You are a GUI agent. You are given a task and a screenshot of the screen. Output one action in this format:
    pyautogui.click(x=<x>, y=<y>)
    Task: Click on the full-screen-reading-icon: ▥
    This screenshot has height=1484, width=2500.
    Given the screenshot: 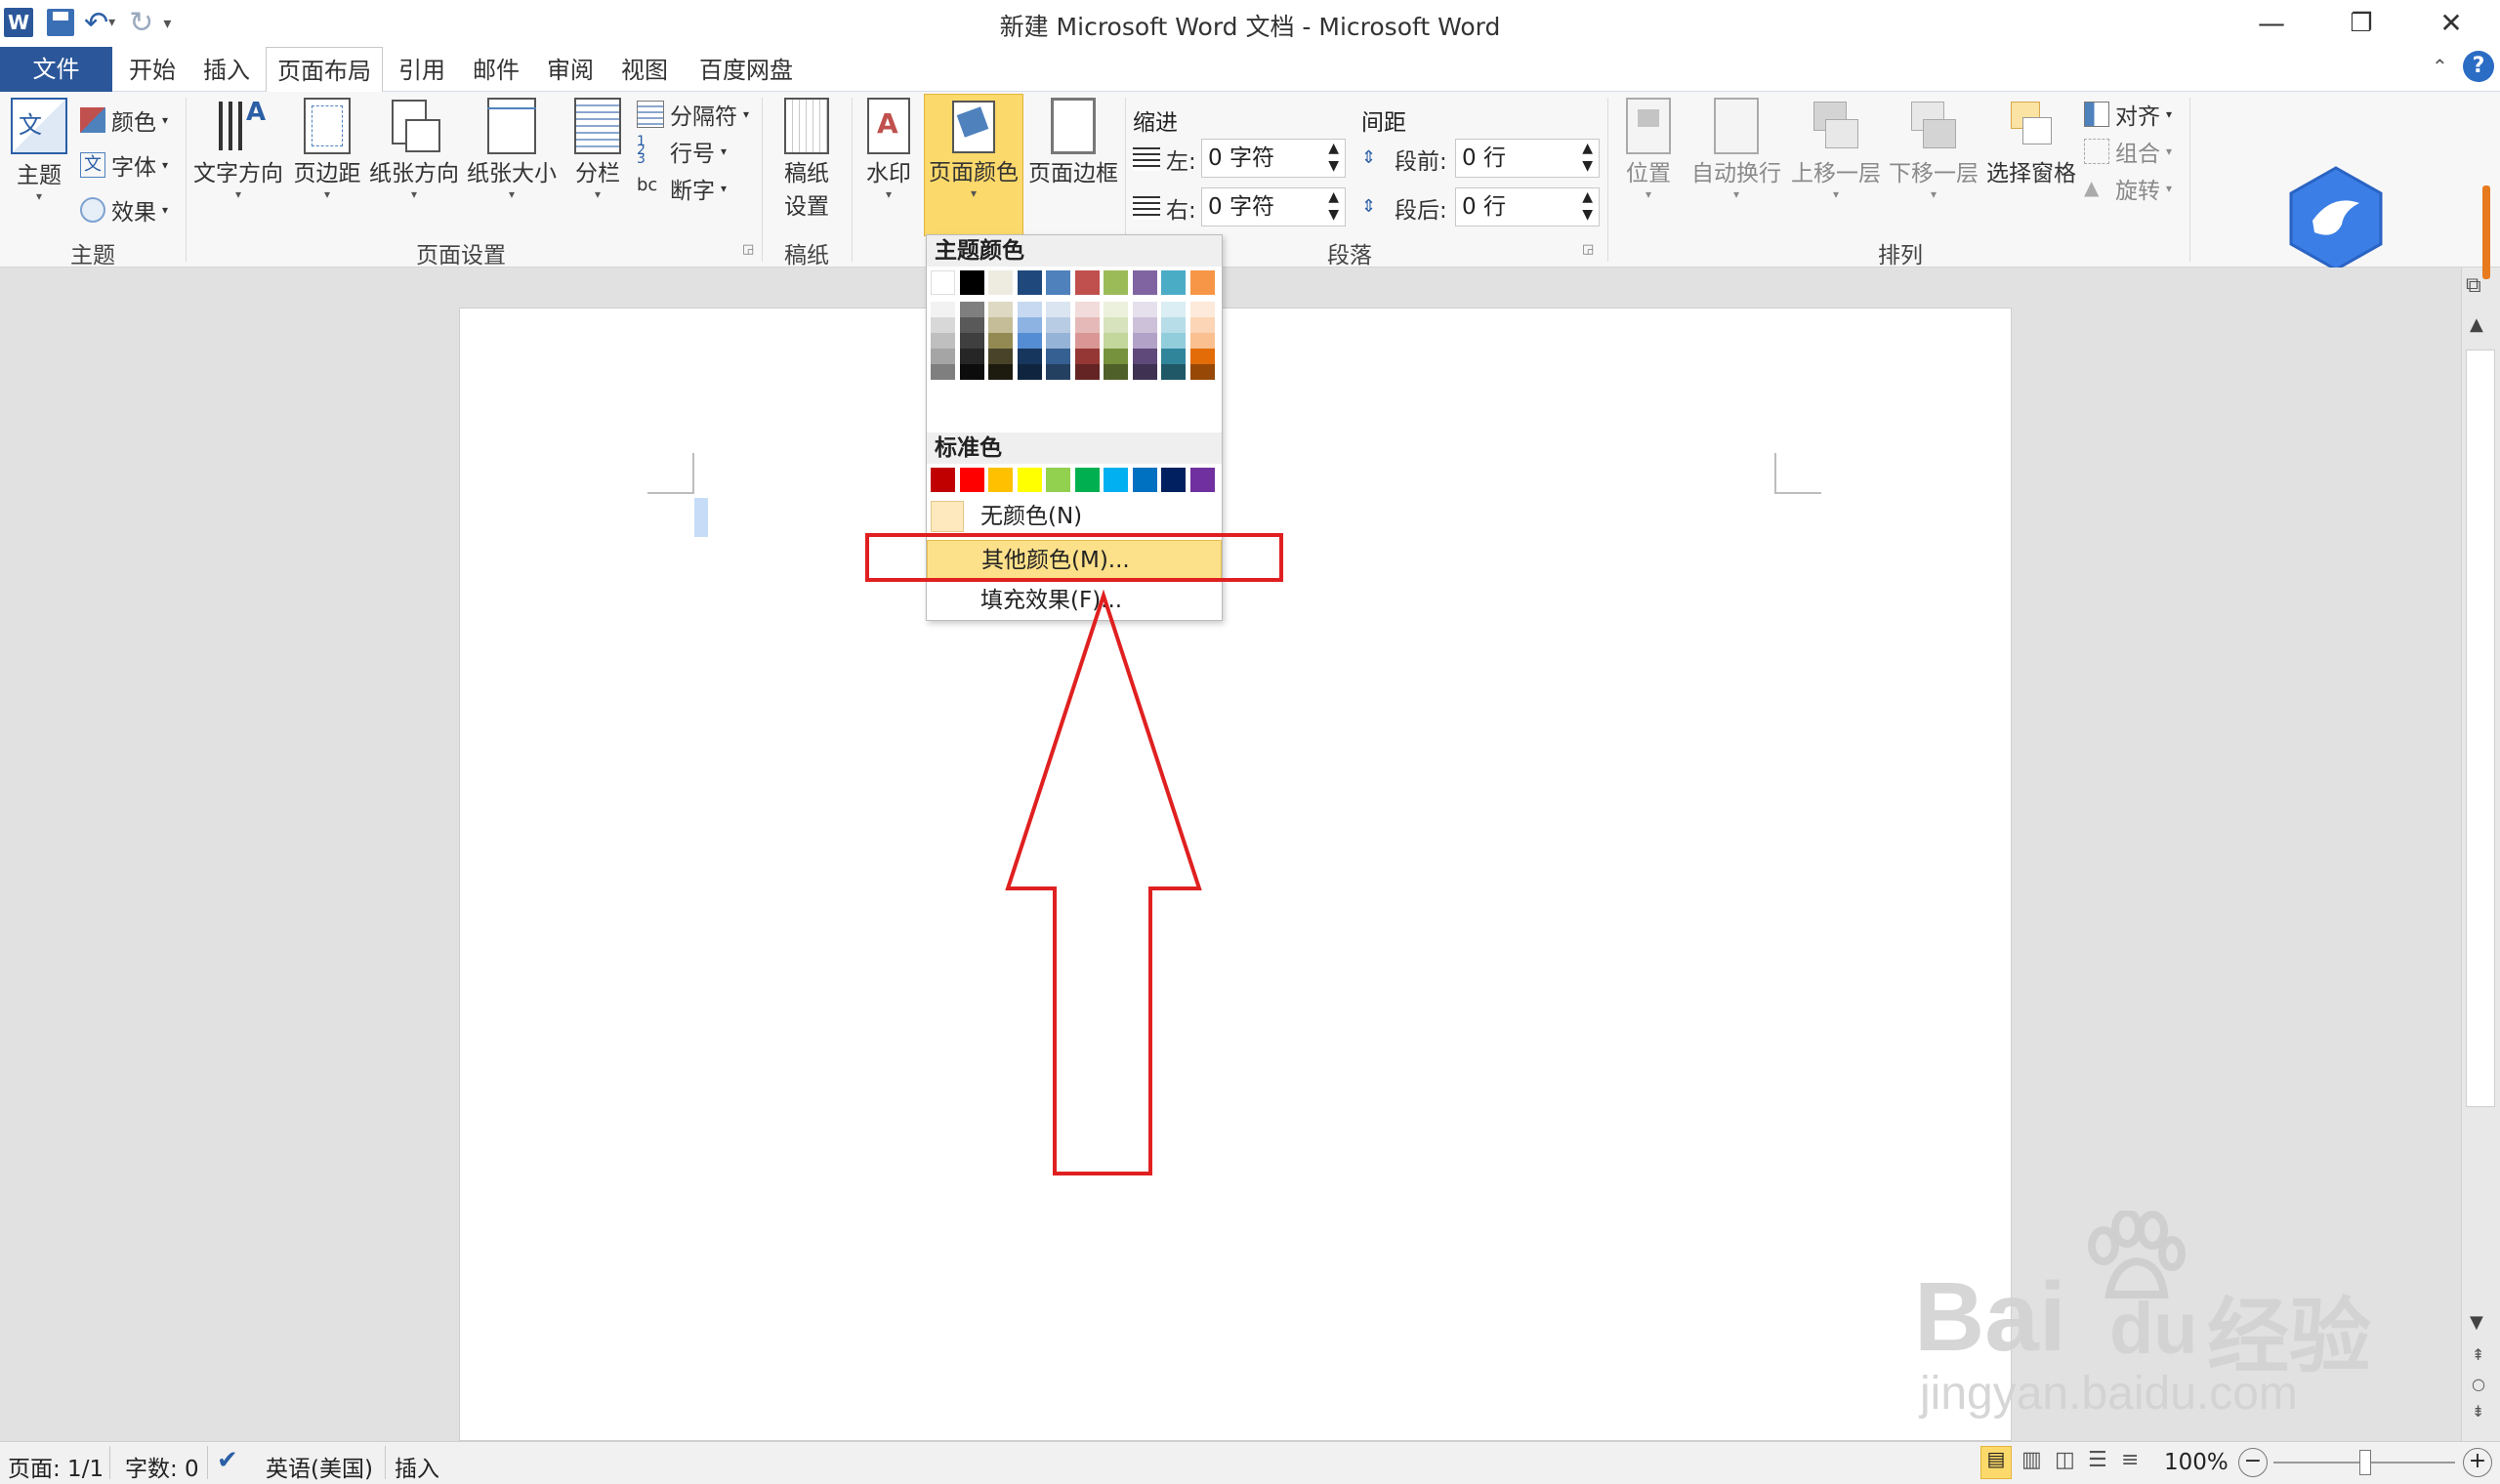 What is the action you would take?
    pyautogui.click(x=2031, y=1460)
    